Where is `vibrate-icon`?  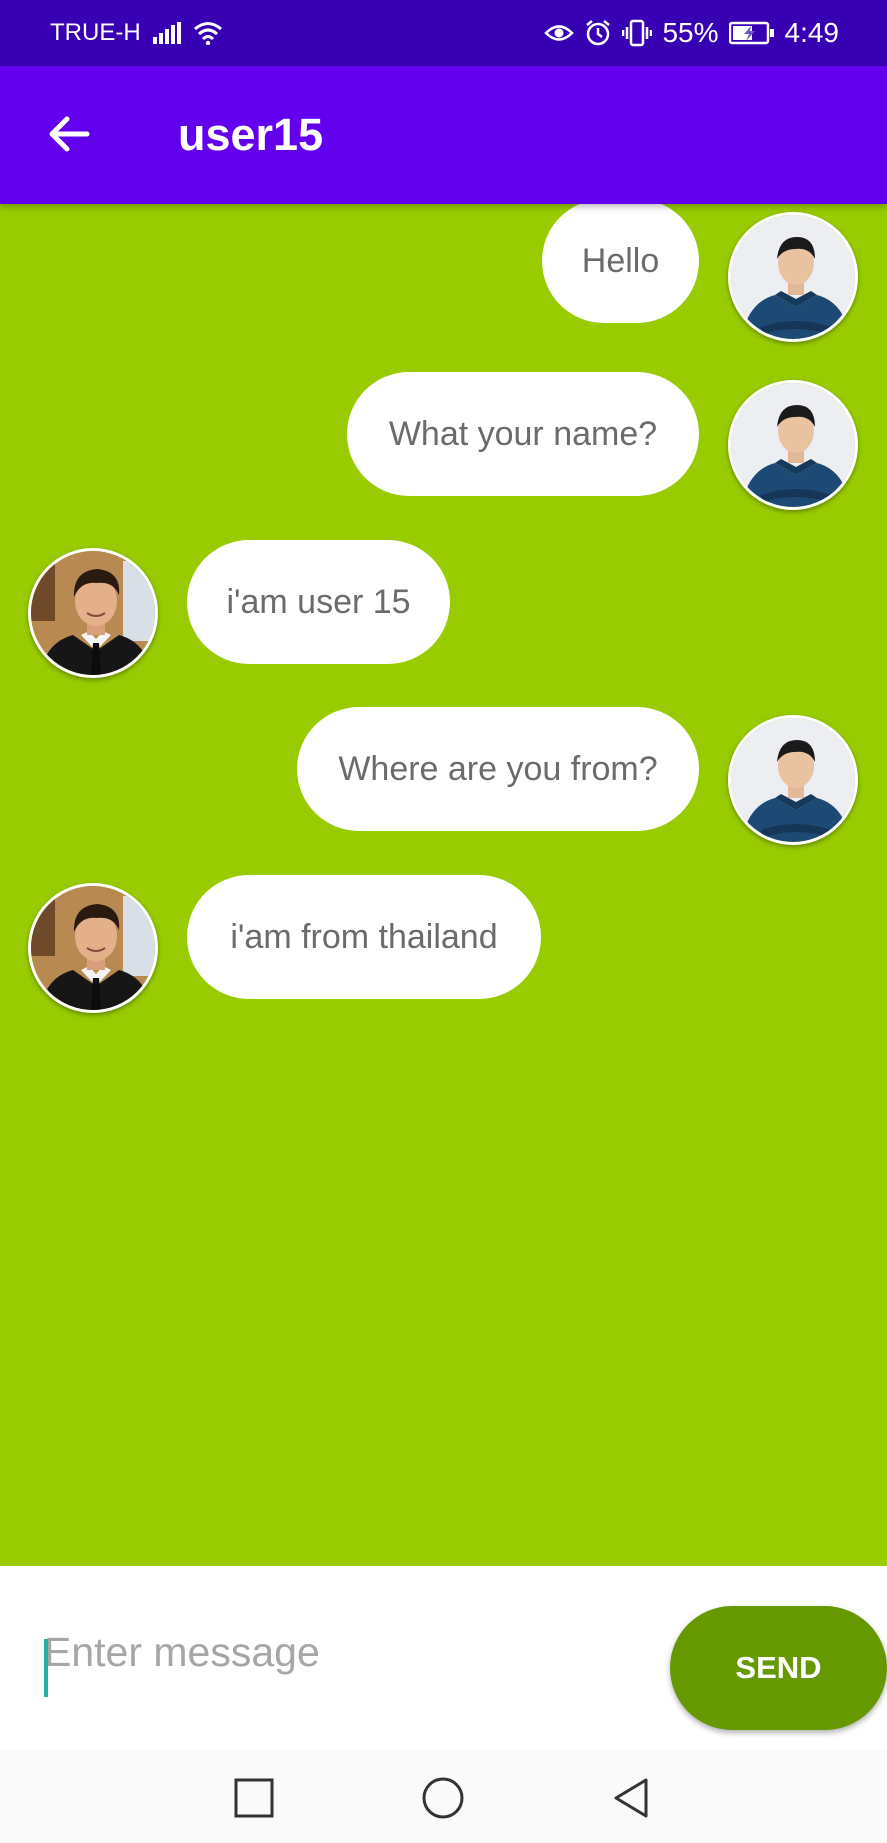
vibrate-icon is located at coordinates (637, 33).